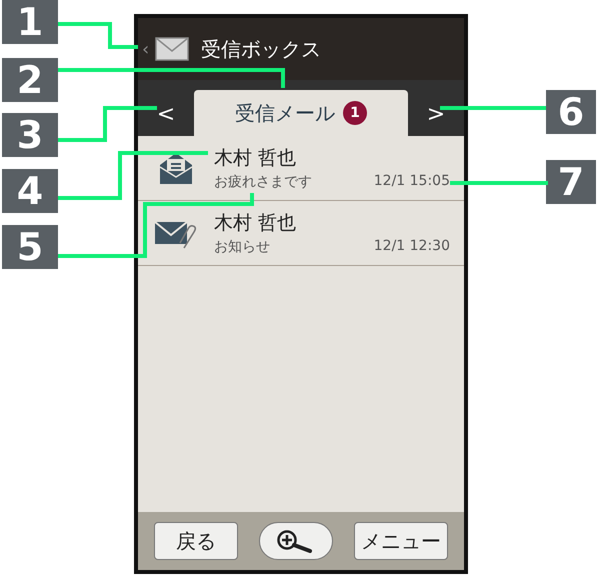 The height and width of the screenshot is (582, 600). I want to click on callout-number: 1, so click(30, 22).